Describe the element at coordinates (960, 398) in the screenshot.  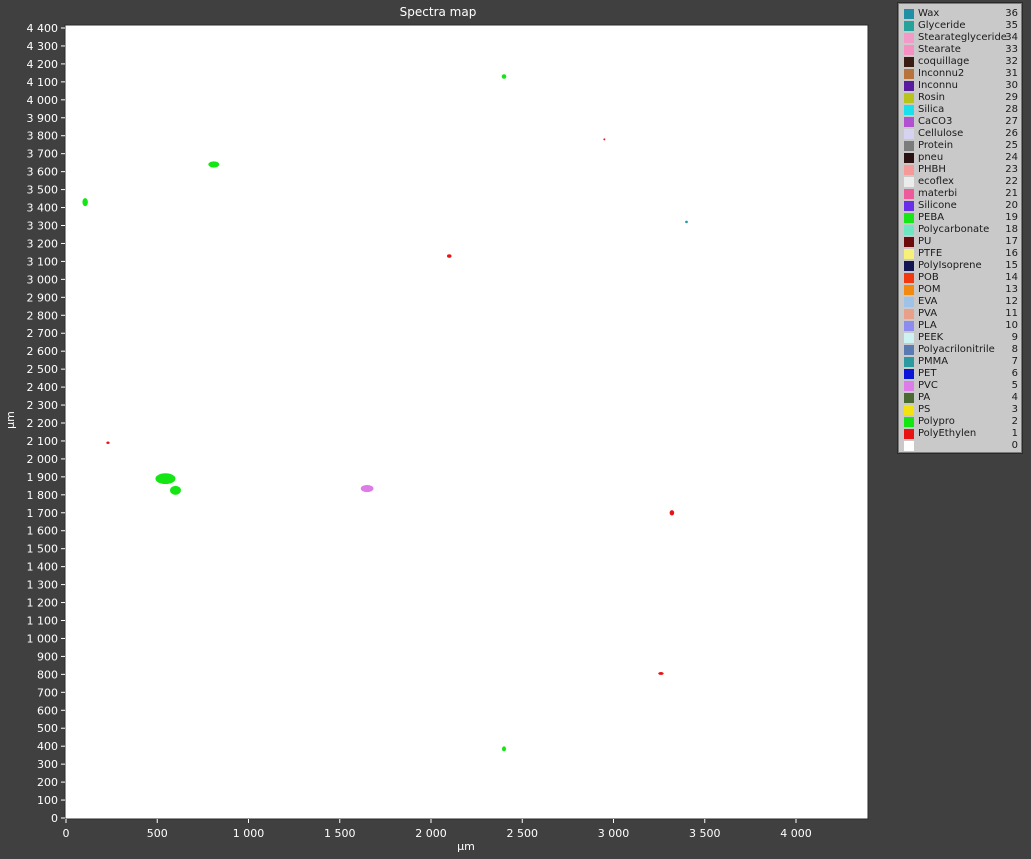
I see `legend-item: PA 4` at that location.